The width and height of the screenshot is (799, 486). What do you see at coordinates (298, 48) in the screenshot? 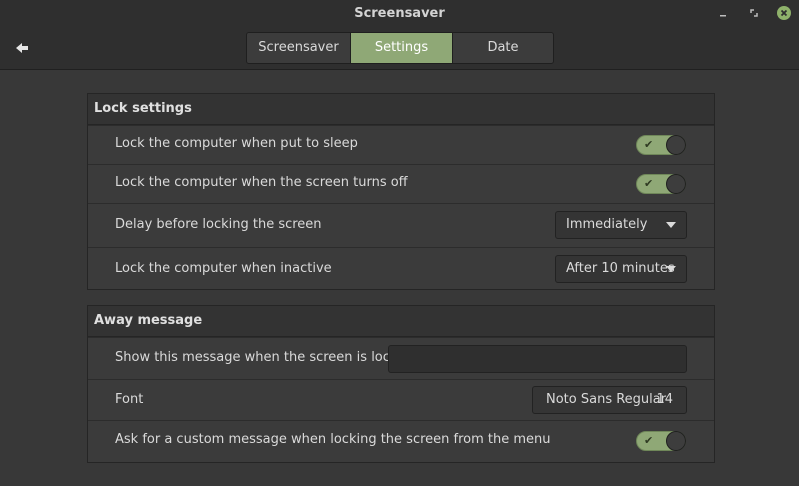
I see `tab-screensaver: Screensaver` at bounding box center [298, 48].